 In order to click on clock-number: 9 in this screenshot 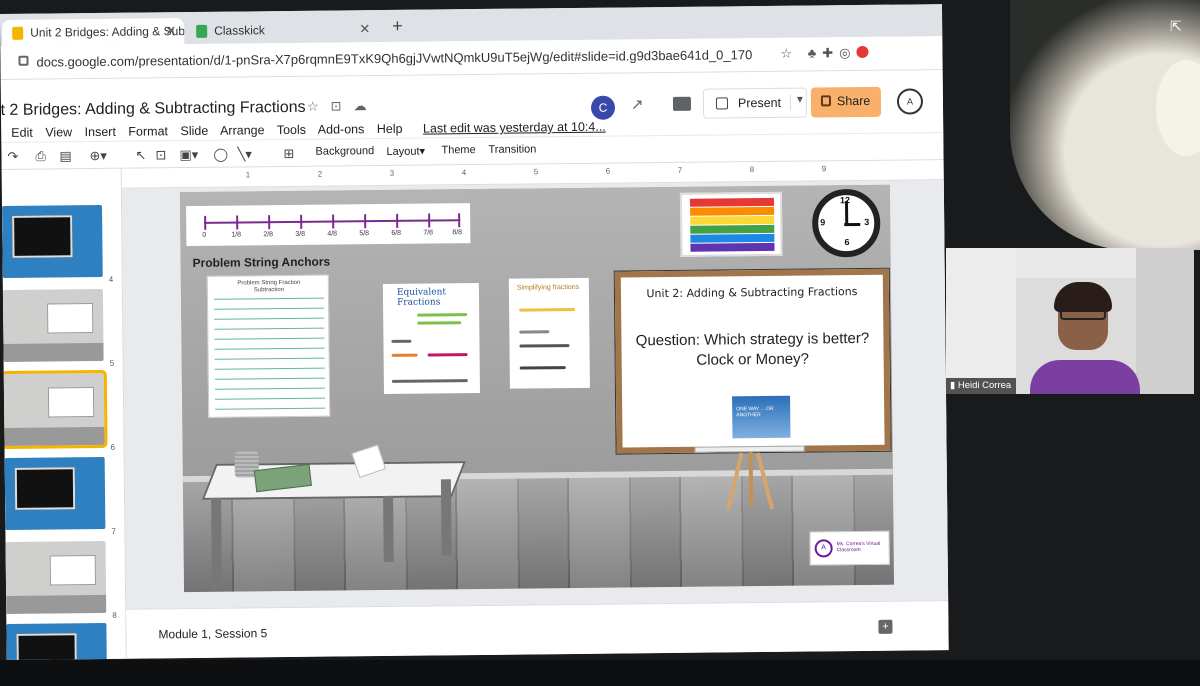, I will do `click(823, 222)`.